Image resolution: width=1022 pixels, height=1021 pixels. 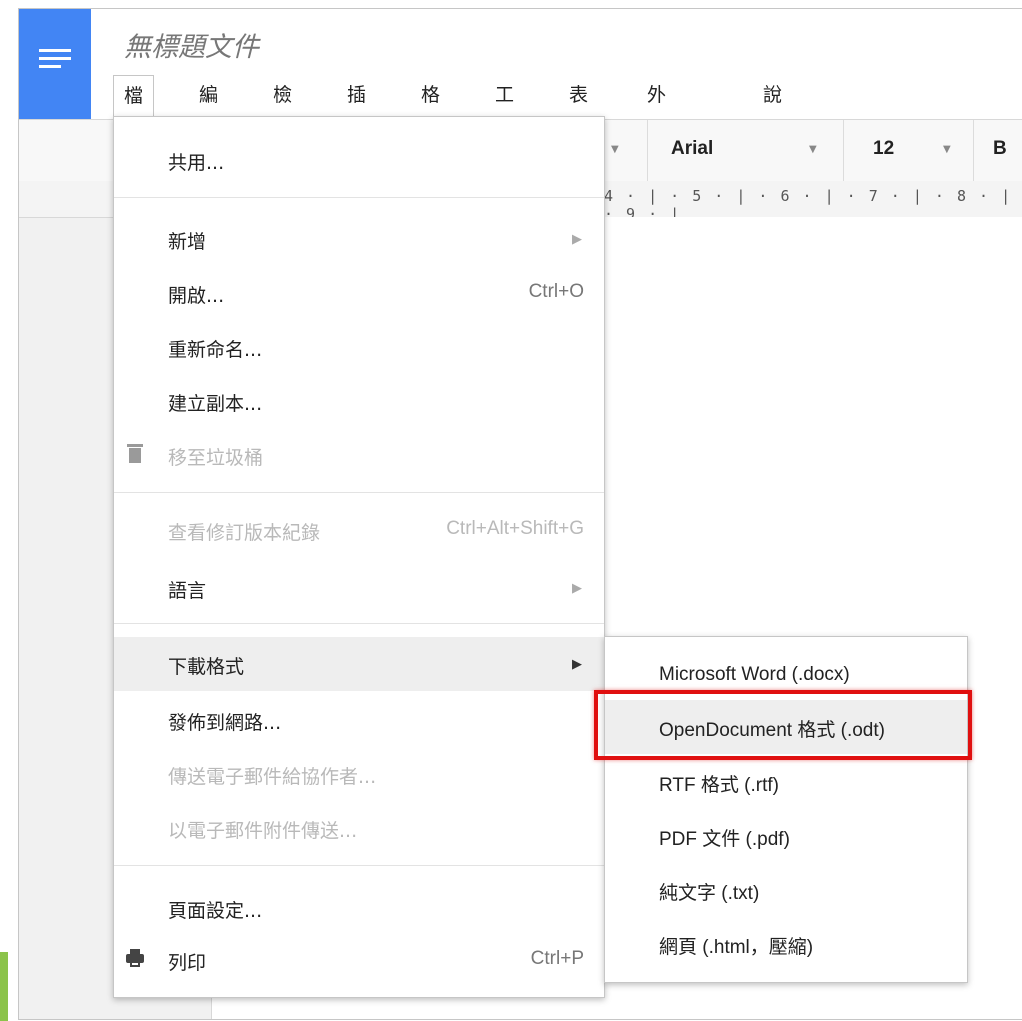 I want to click on annotation-highlight-box, so click(x=783, y=725).